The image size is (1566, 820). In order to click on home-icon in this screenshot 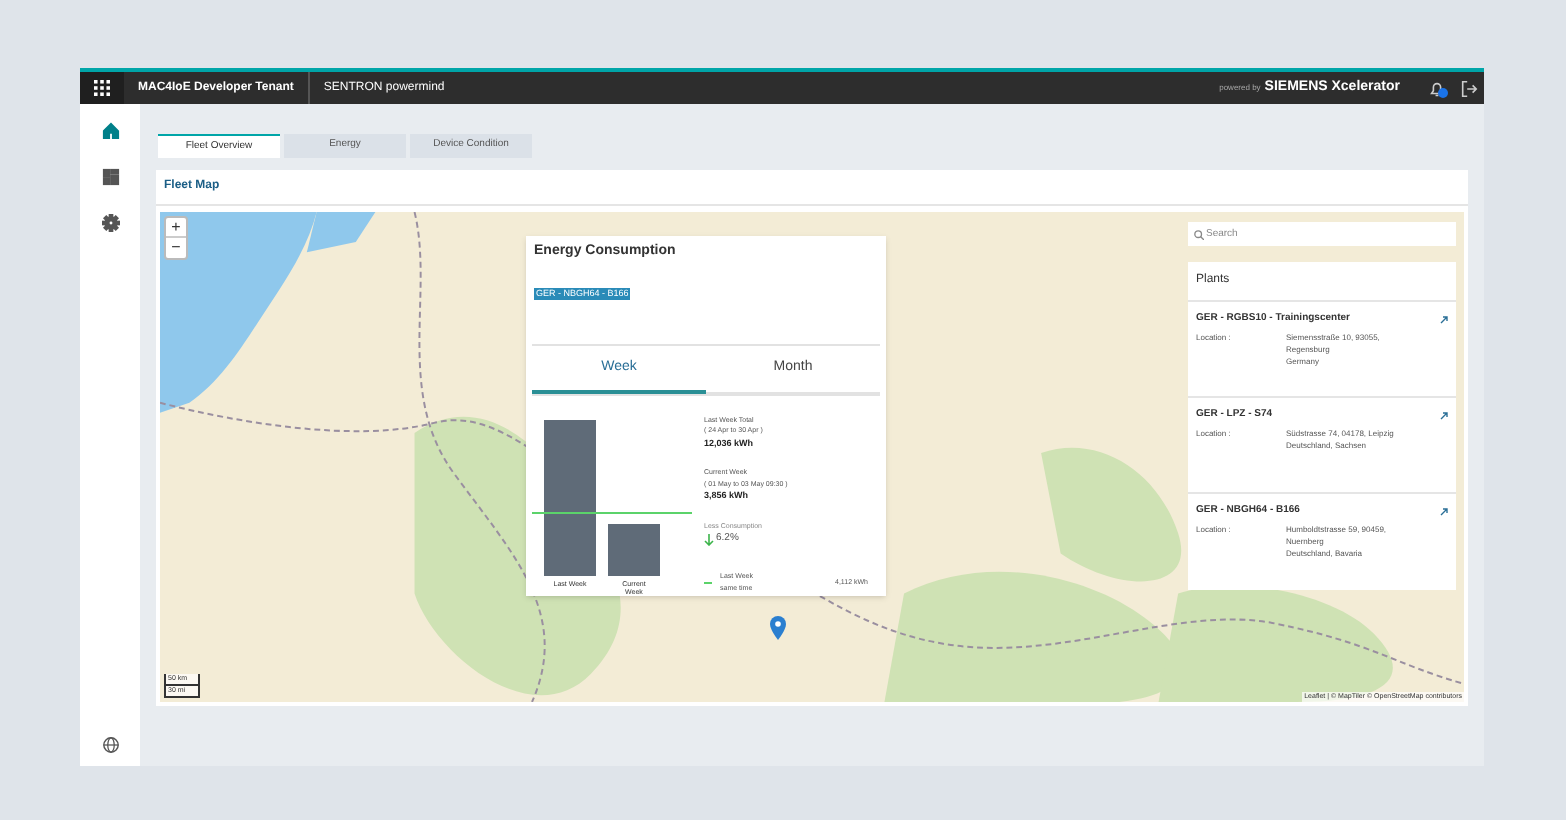, I will do `click(110, 130)`.